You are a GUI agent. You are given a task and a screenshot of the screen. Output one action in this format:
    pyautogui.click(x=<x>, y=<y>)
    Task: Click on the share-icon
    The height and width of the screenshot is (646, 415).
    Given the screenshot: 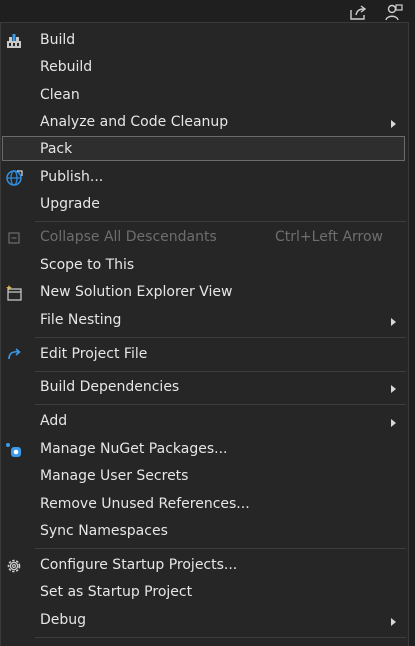 What is the action you would take?
    pyautogui.click(x=358, y=13)
    